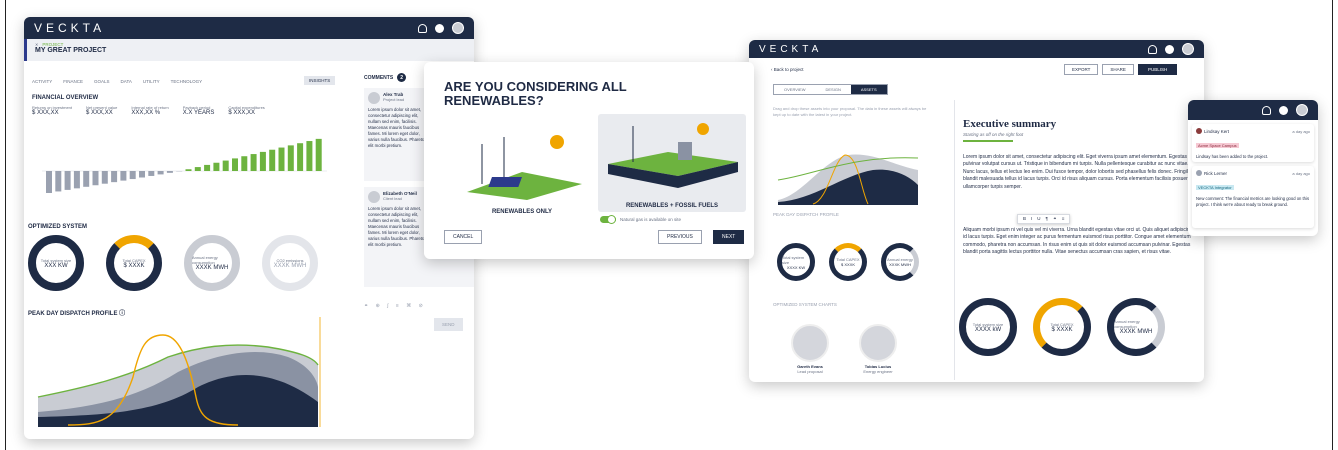 The image size is (1338, 450). What do you see at coordinates (608, 219) in the screenshot?
I see `gas-toggle` at bounding box center [608, 219].